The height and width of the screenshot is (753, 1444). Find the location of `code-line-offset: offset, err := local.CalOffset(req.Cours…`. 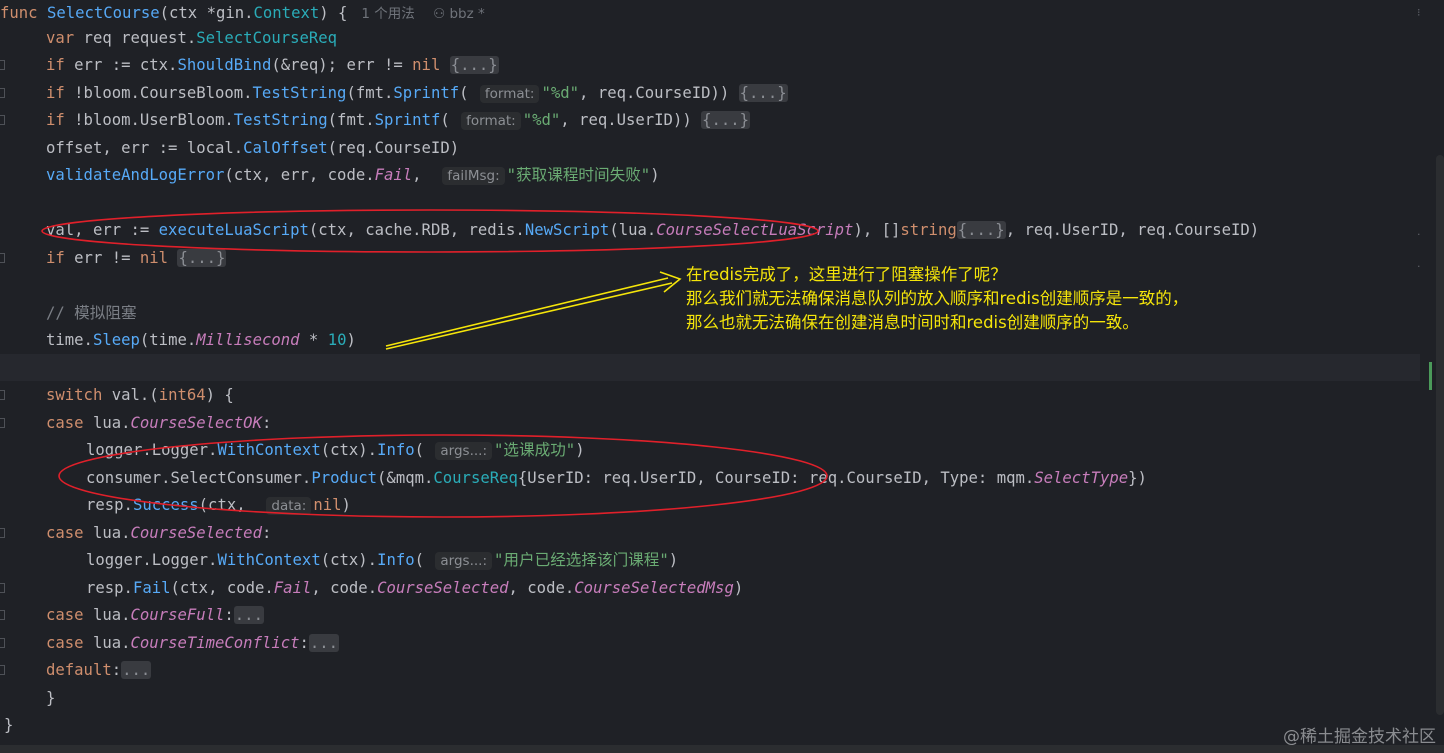

code-line-offset: offset, err := local.CalOffset(req.Cours… is located at coordinates (722, 148).